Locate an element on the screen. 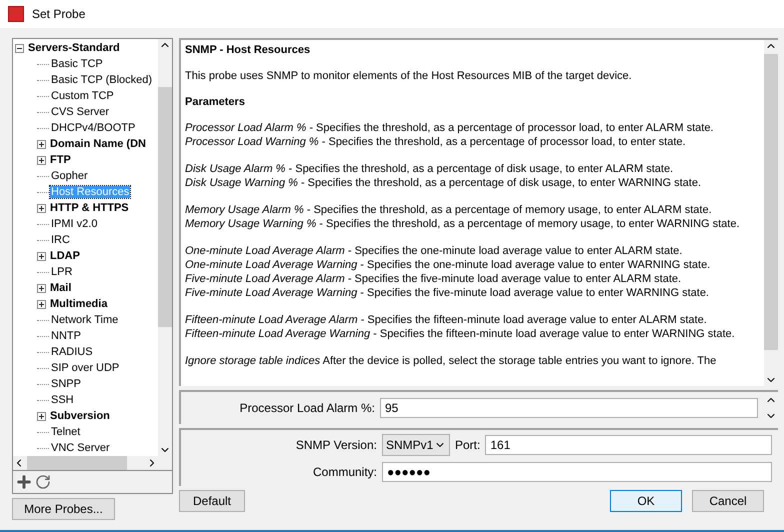  tree-item: Domain Name (DN is located at coordinates (98, 144).